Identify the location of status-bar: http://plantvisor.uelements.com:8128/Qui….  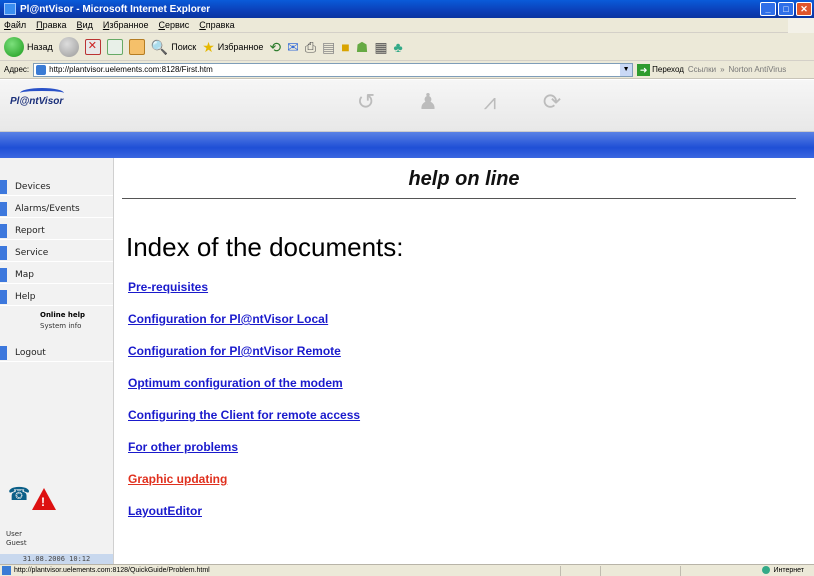
(407, 570).